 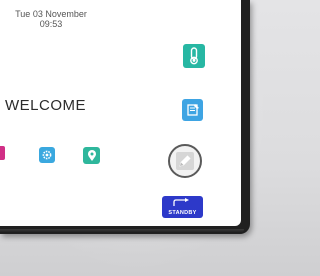 I want to click on pen-icon, so click(x=185, y=161).